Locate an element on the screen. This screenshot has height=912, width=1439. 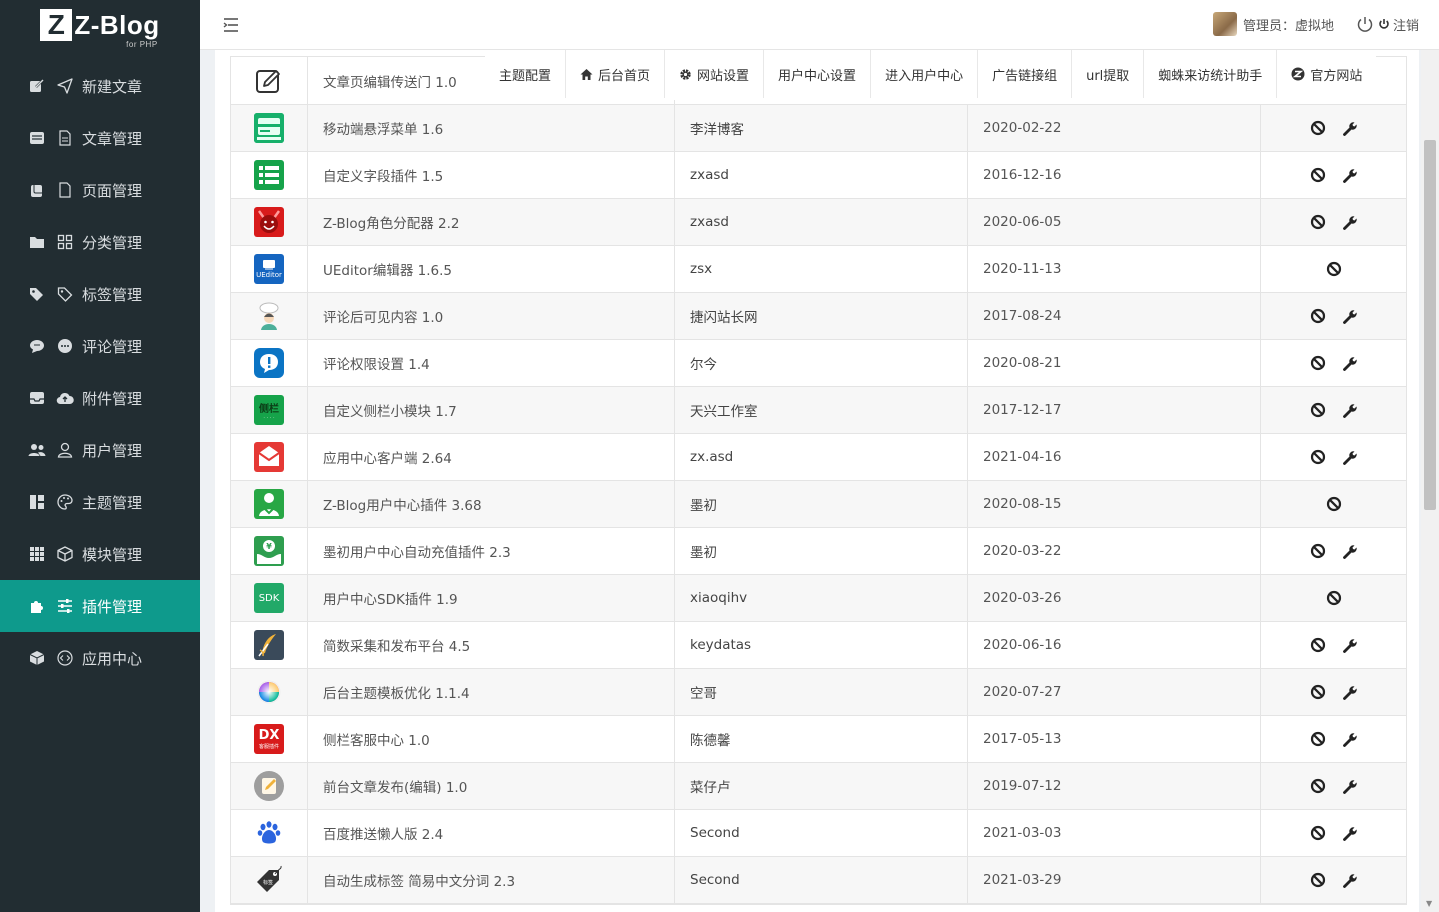
plugin-author: 捷闪站长网 is located at coordinates (821, 316).